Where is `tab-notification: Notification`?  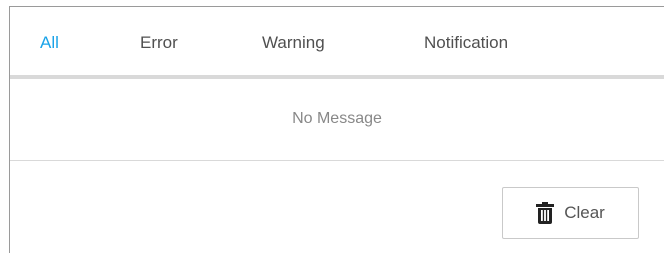 tab-notification: Notification is located at coordinates (466, 43).